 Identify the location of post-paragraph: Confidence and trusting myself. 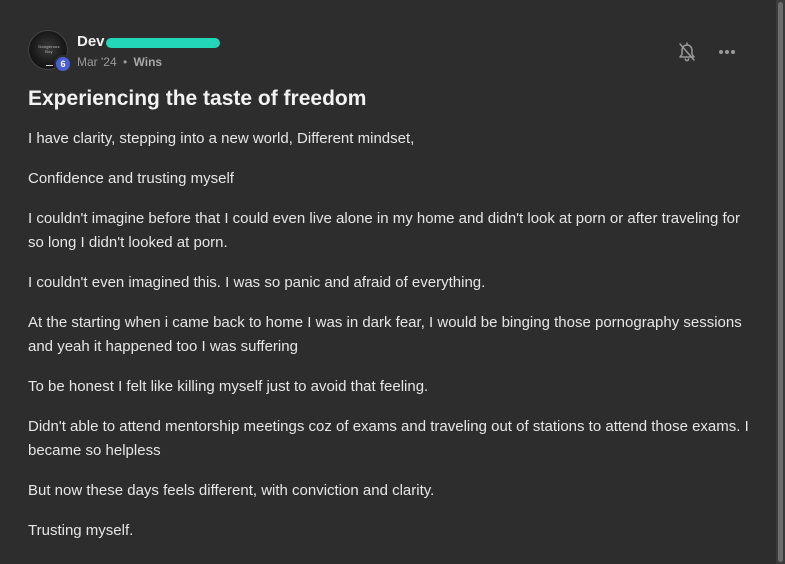
(131, 178).